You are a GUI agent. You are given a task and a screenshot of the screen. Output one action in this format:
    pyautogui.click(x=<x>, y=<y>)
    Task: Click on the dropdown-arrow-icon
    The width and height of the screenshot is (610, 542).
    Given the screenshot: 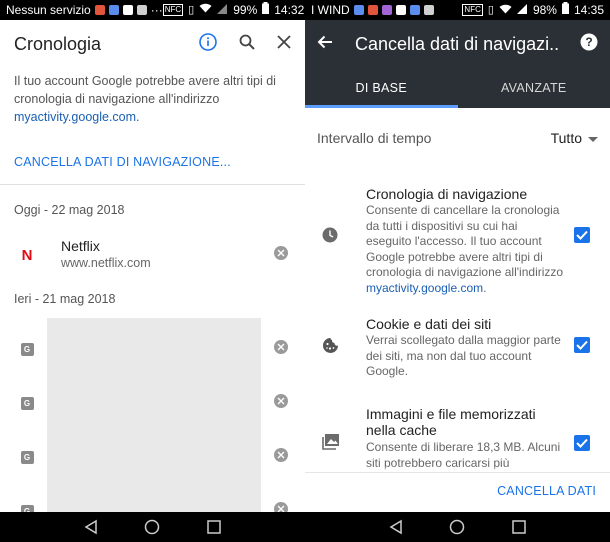 What is the action you would take?
    pyautogui.click(x=593, y=138)
    